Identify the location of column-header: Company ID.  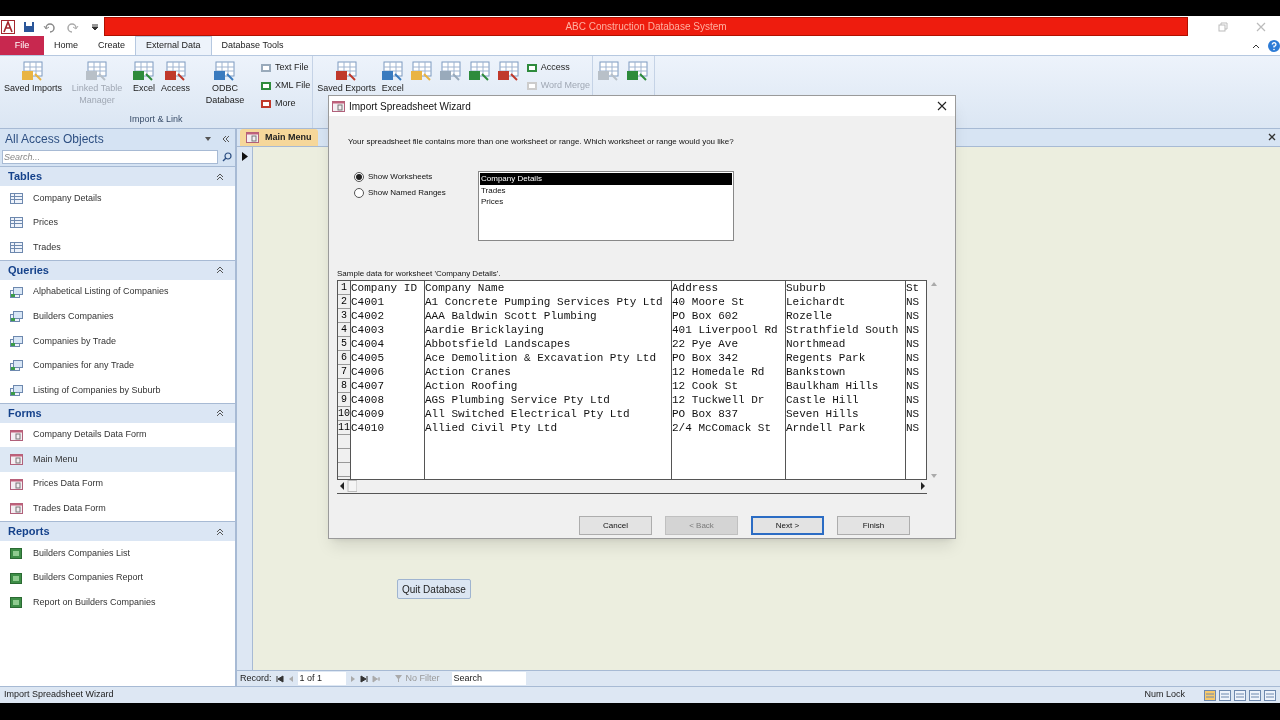
(385, 288).